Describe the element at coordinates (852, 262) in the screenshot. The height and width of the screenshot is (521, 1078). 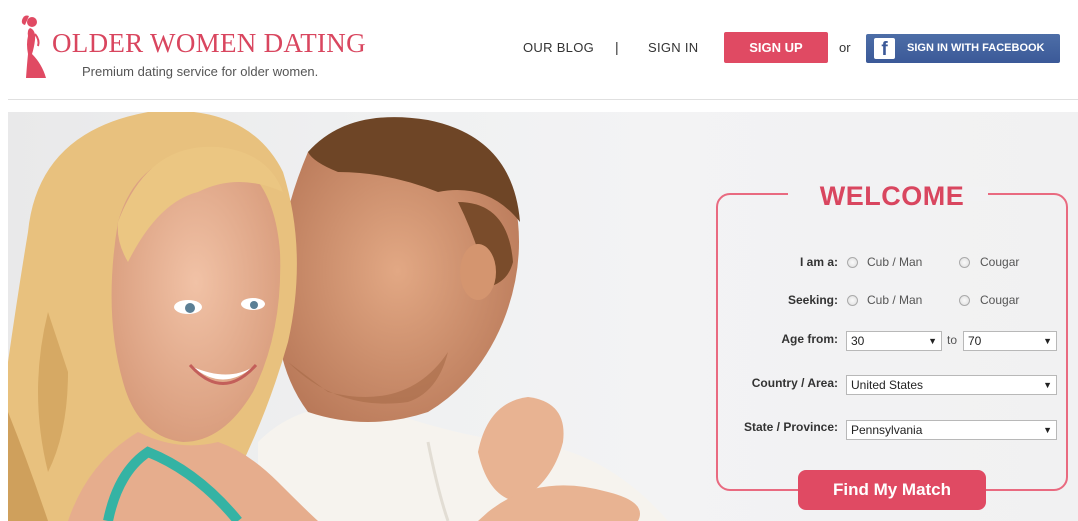
I see `i-am-cub-man-radio` at that location.